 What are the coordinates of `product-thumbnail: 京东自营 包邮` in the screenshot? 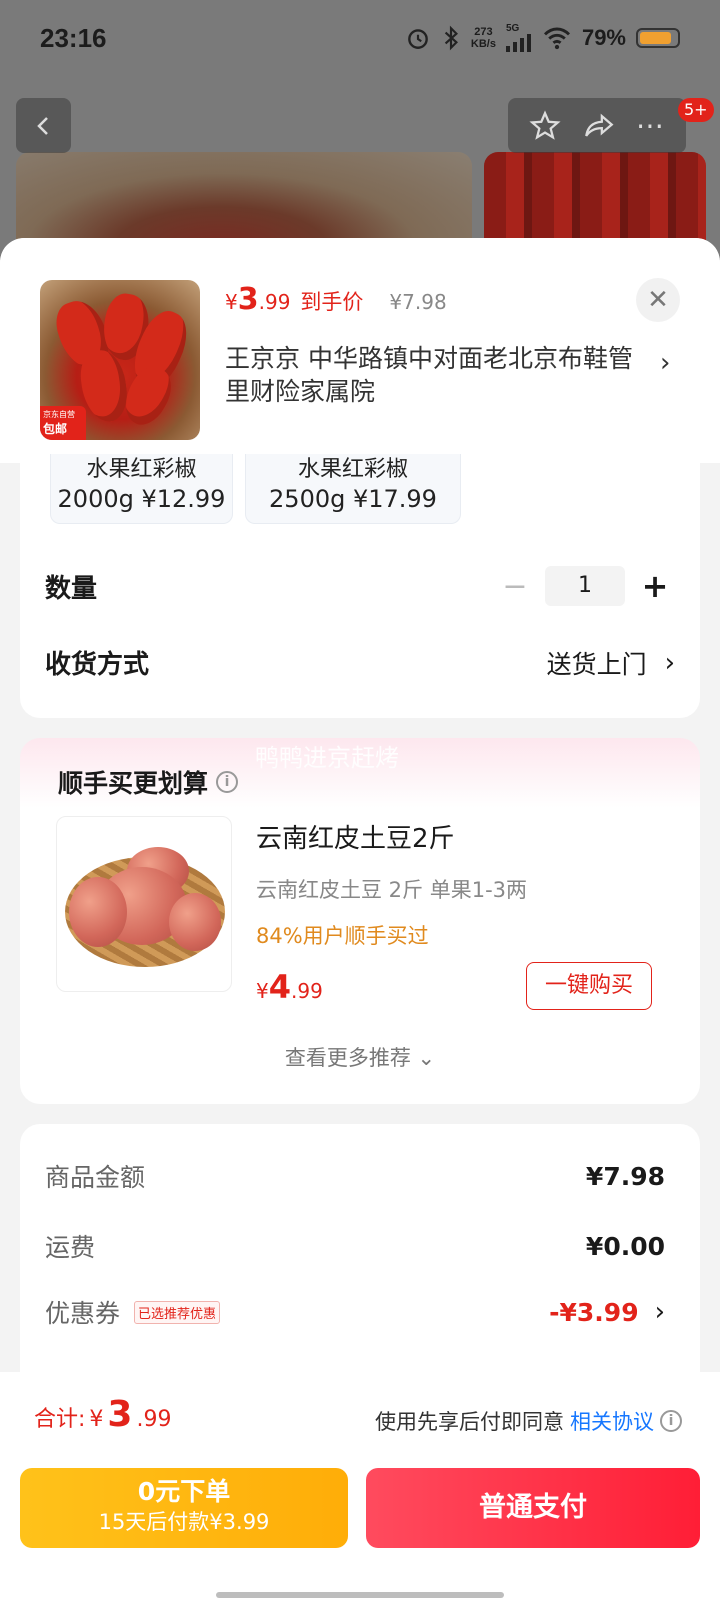 It's located at (120, 360).